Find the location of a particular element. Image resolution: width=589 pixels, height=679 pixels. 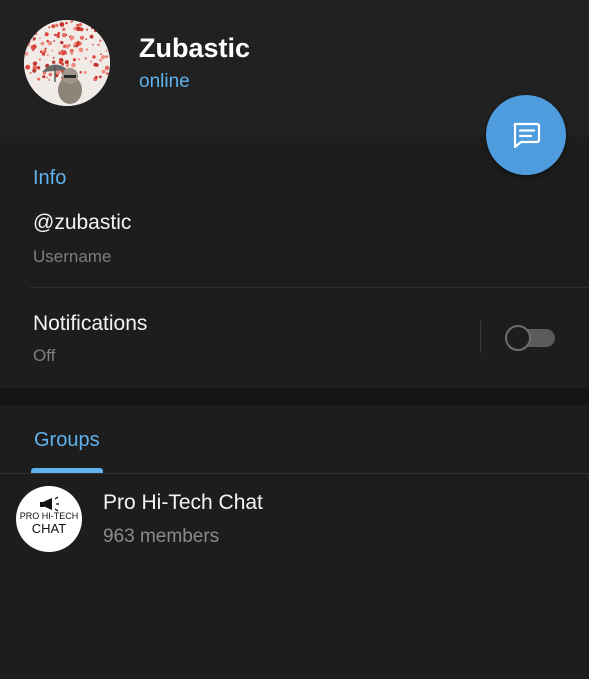

tab-groups: Groups is located at coordinates (68, 439).